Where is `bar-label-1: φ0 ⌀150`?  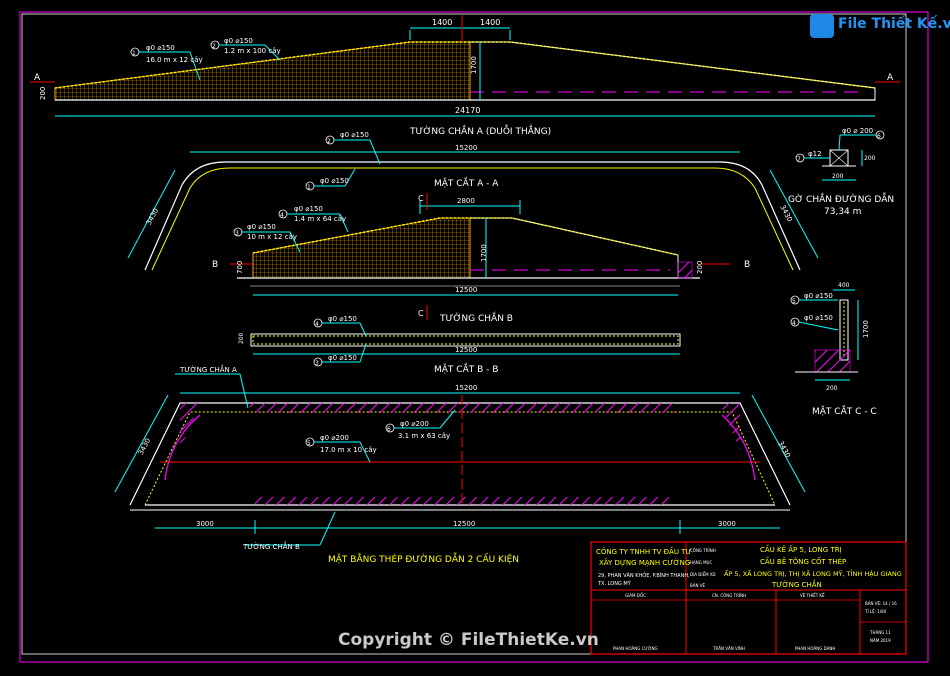
bar-label-1: φ0 ⌀150 is located at coordinates (160, 48).